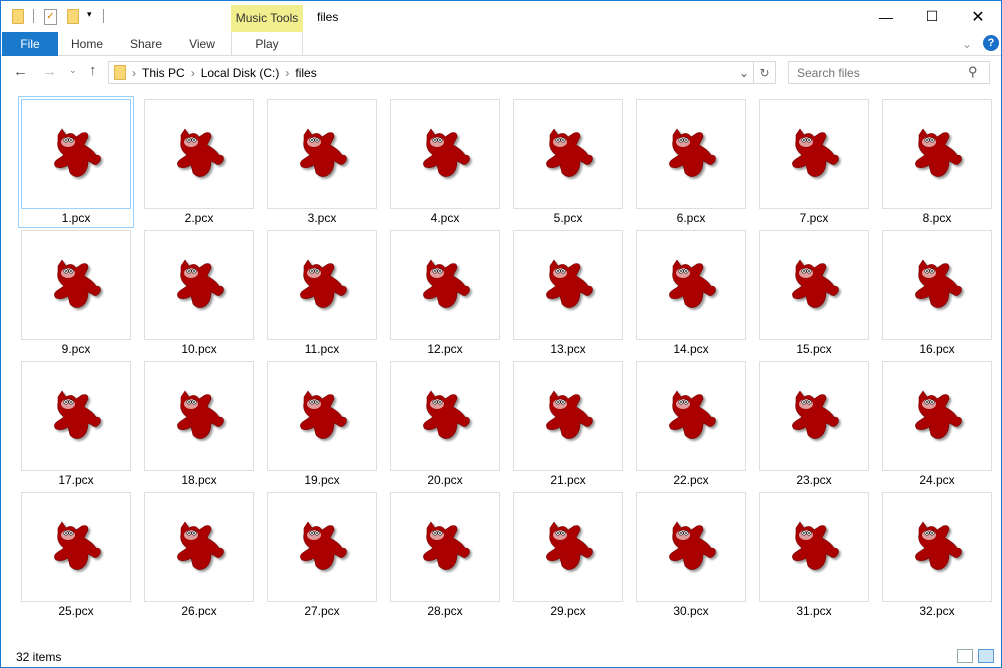  I want to click on file-item: 14.pcx, so click(691, 293).